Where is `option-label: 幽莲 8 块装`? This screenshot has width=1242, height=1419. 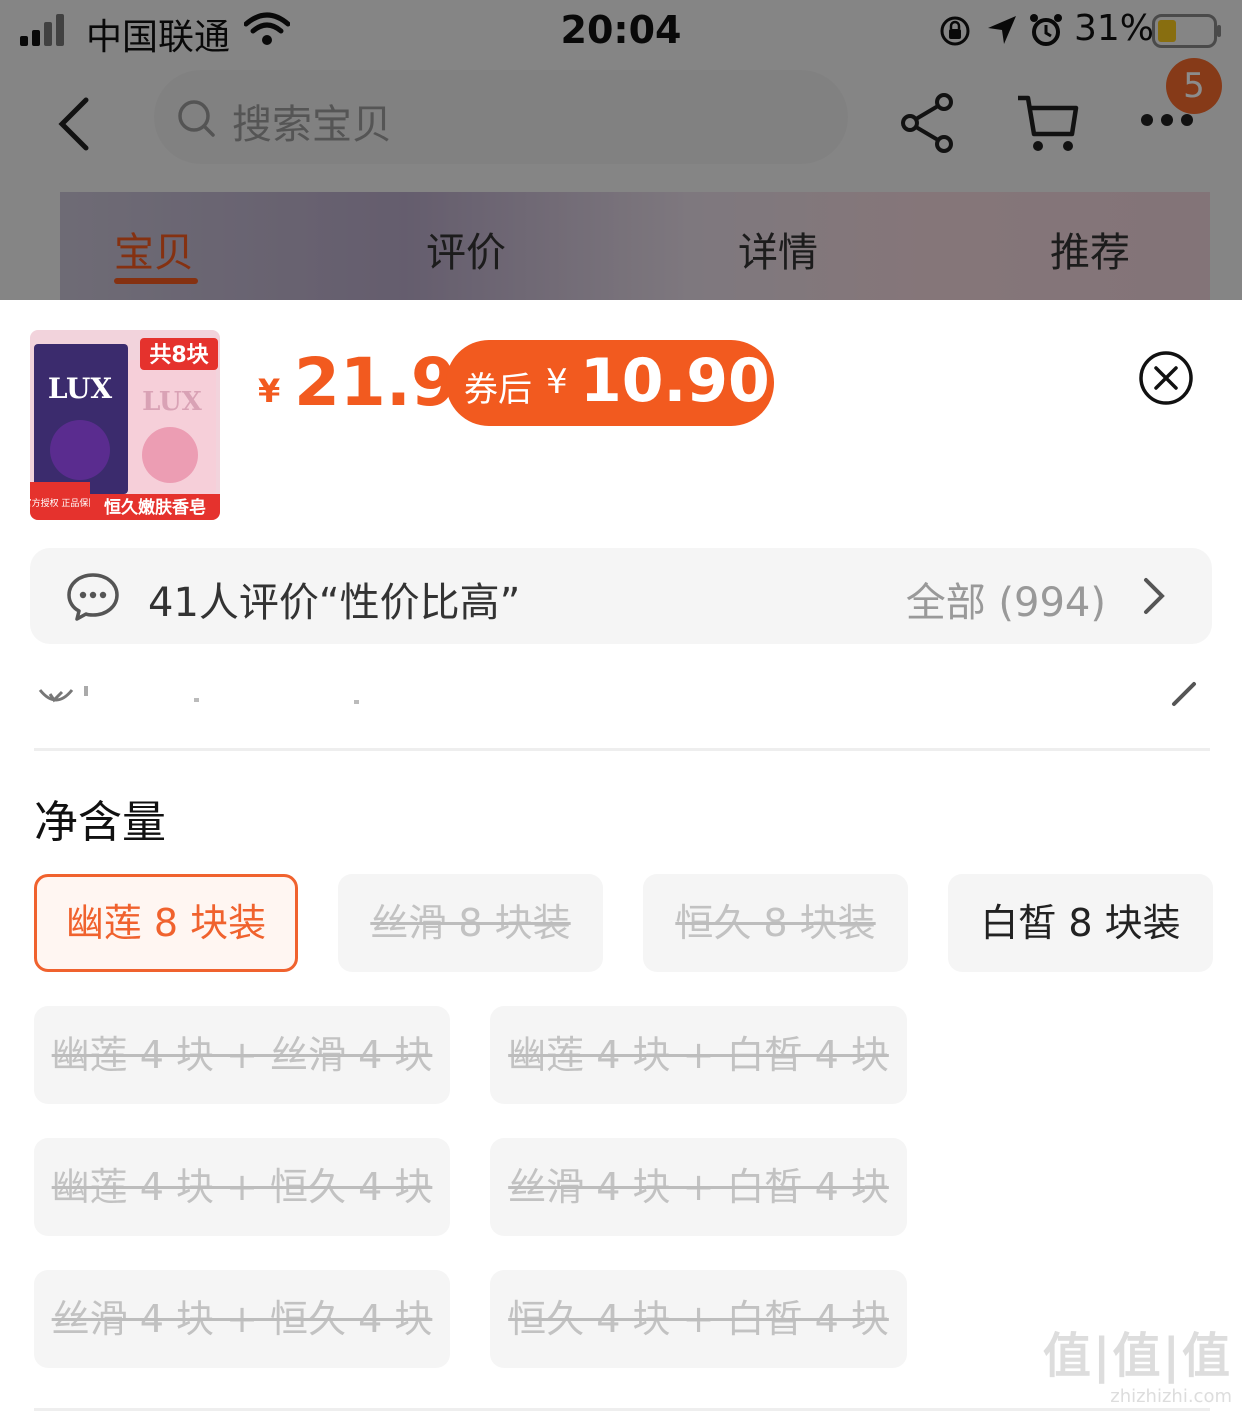 option-label: 幽莲 8 块装 is located at coordinates (166, 923).